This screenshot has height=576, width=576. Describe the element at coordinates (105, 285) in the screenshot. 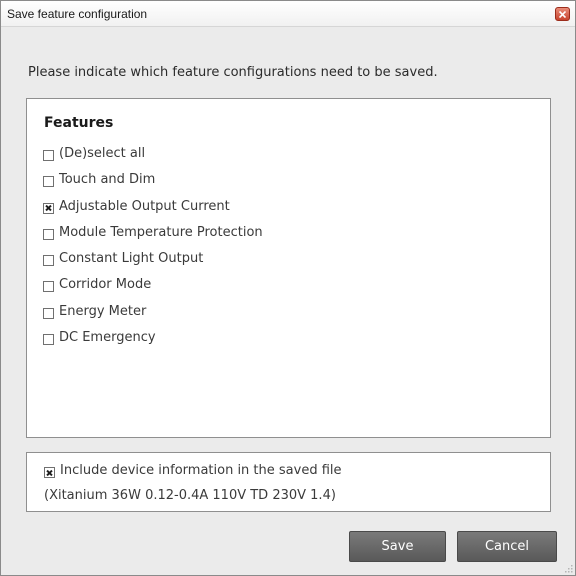

I see `feature-label: Corridor Mode` at that location.